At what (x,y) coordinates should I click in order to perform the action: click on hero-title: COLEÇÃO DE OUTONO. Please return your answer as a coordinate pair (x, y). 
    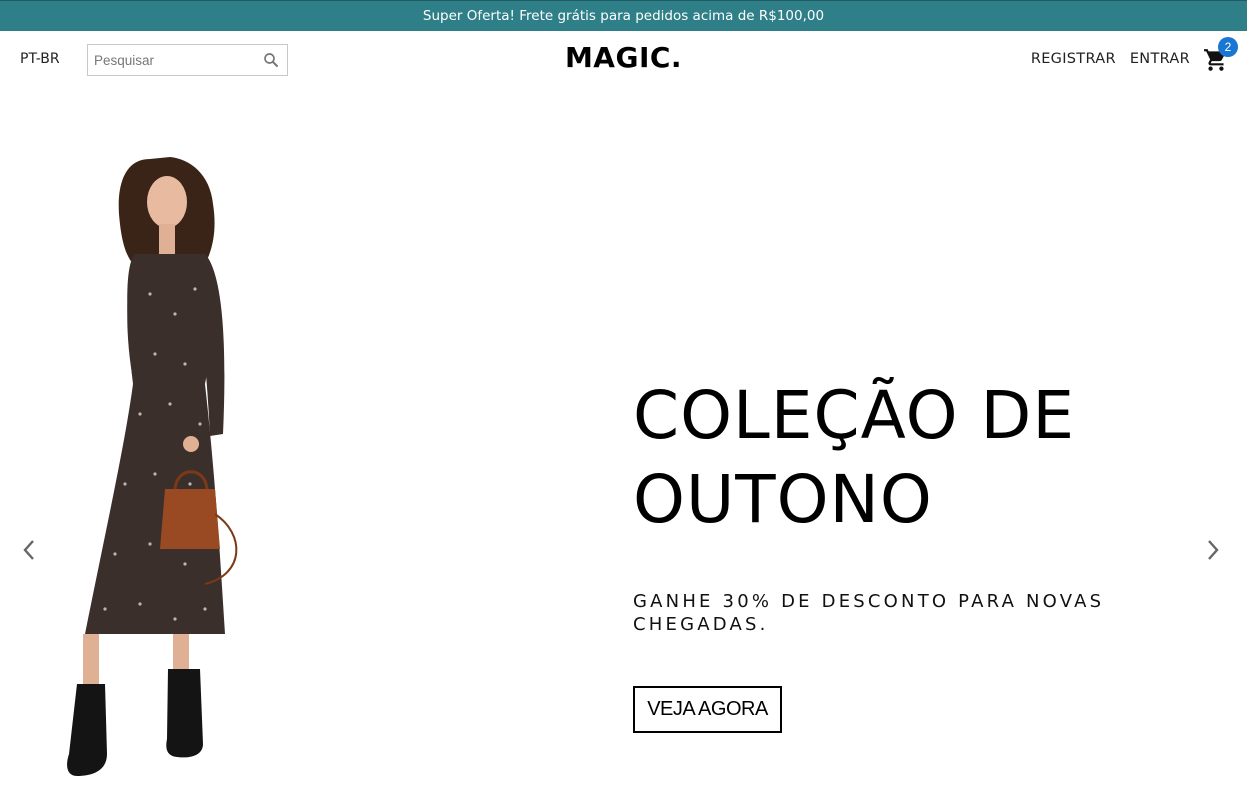
    Looking at the image, I should click on (893, 458).